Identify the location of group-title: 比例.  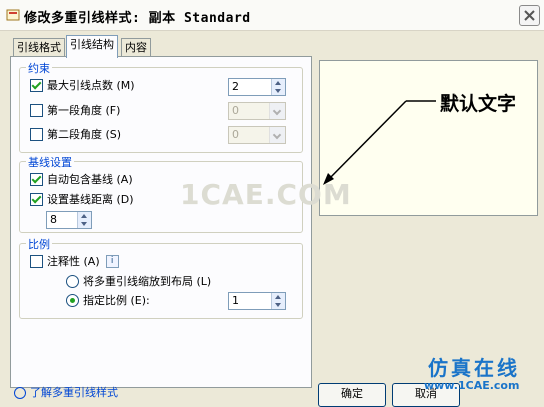
(39, 244).